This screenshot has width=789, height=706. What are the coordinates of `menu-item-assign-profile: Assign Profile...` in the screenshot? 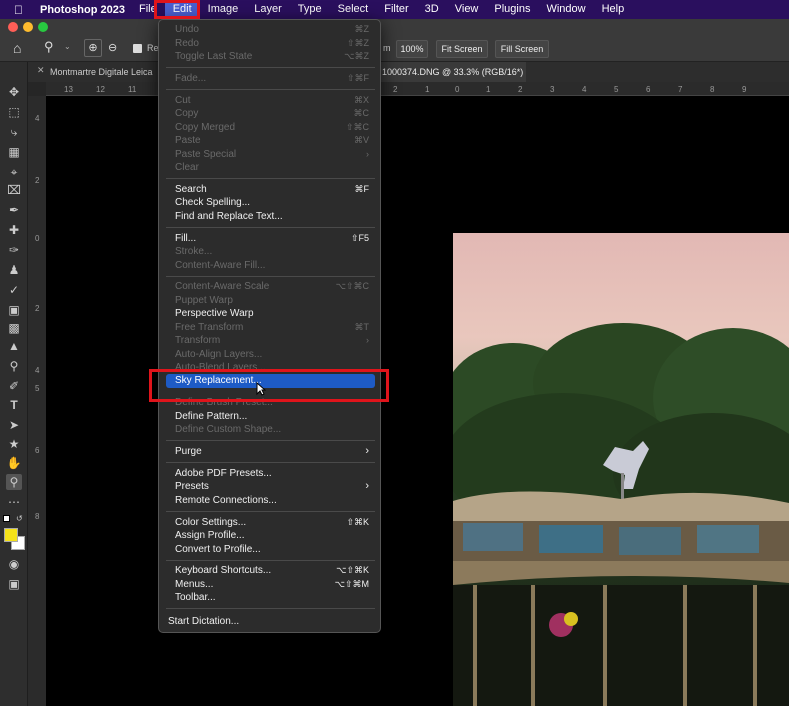 It's located at (270, 535).